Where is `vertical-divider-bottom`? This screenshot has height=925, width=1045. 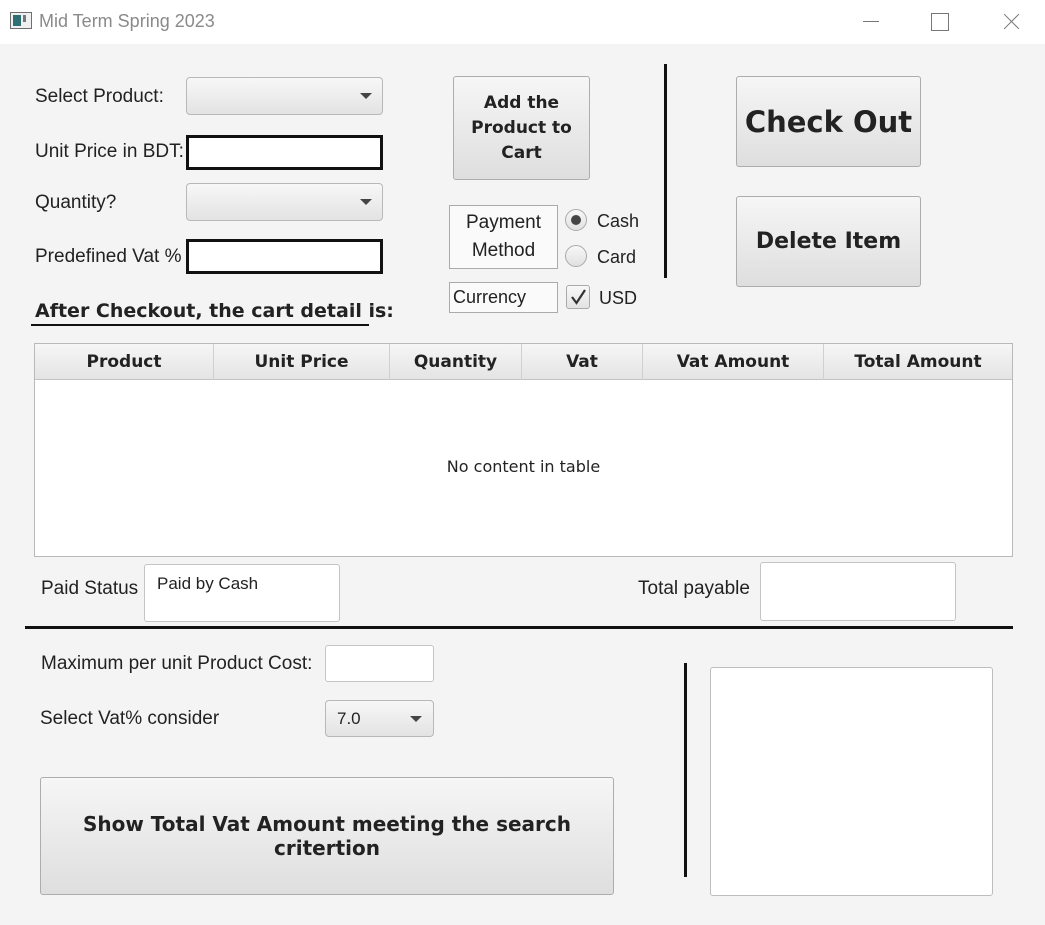 vertical-divider-bottom is located at coordinates (685, 770).